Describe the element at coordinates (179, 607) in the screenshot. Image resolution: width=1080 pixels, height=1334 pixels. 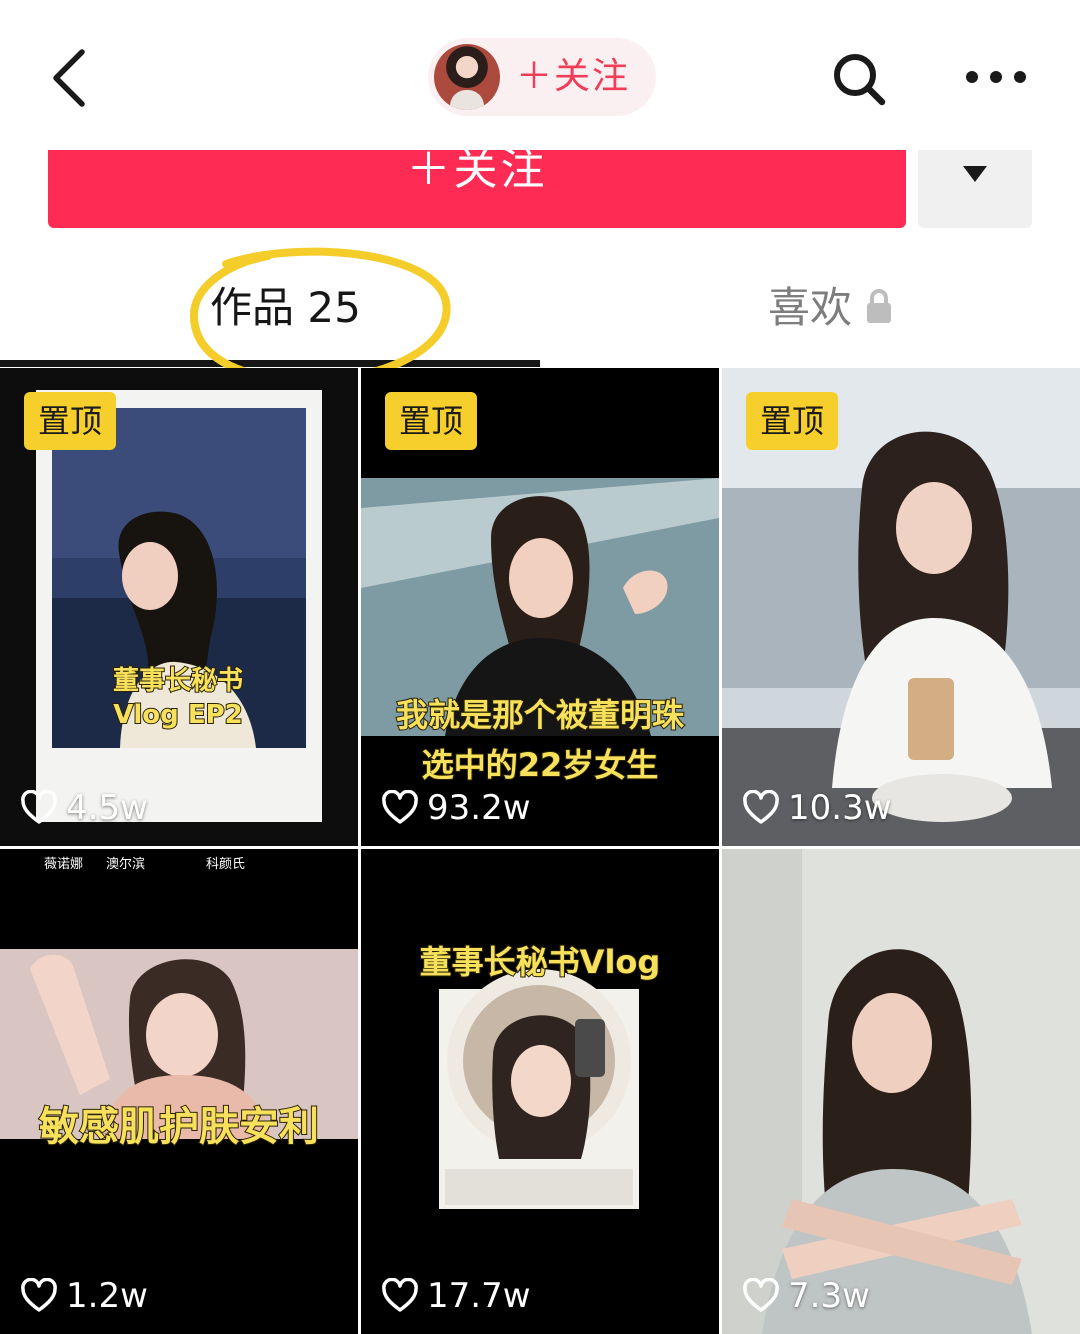
I see `video-tile: 置顶 董事长秘书 Vlog EP2 4.5w` at that location.